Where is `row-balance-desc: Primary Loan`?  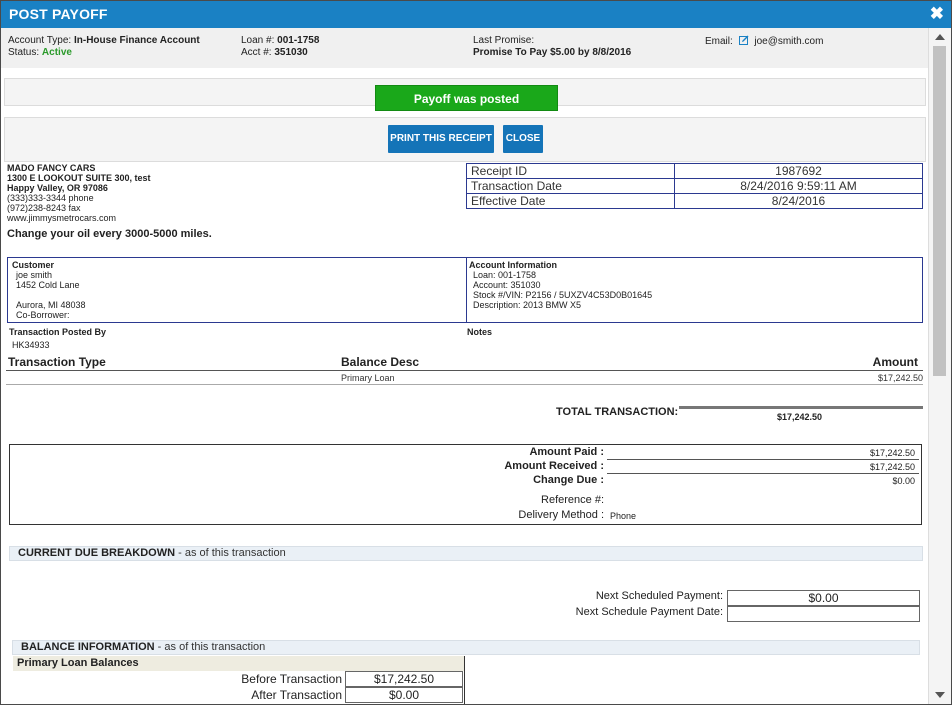
row-balance-desc: Primary Loan is located at coordinates (368, 378).